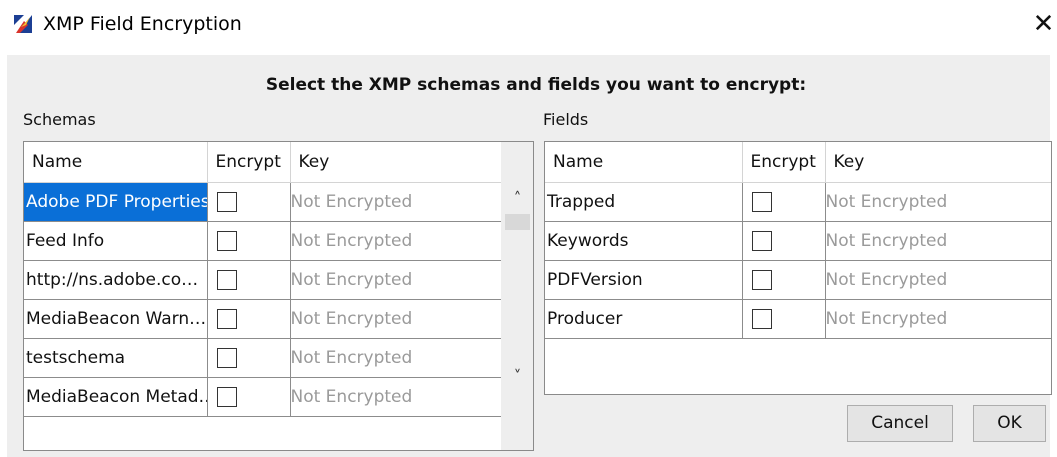 This screenshot has height=457, width=1057. What do you see at coordinates (517, 222) in the screenshot?
I see `scroll-thumb` at bounding box center [517, 222].